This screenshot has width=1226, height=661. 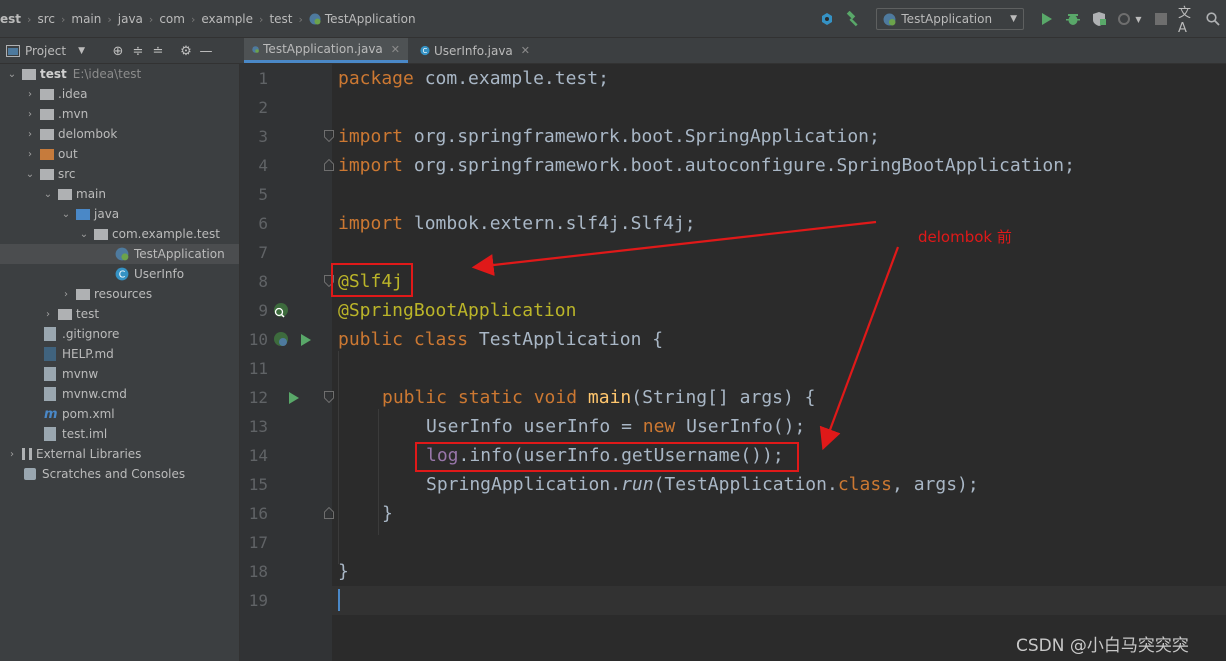 What do you see at coordinates (859, 348) in the screenshot?
I see `arrow-to-log-info` at bounding box center [859, 348].